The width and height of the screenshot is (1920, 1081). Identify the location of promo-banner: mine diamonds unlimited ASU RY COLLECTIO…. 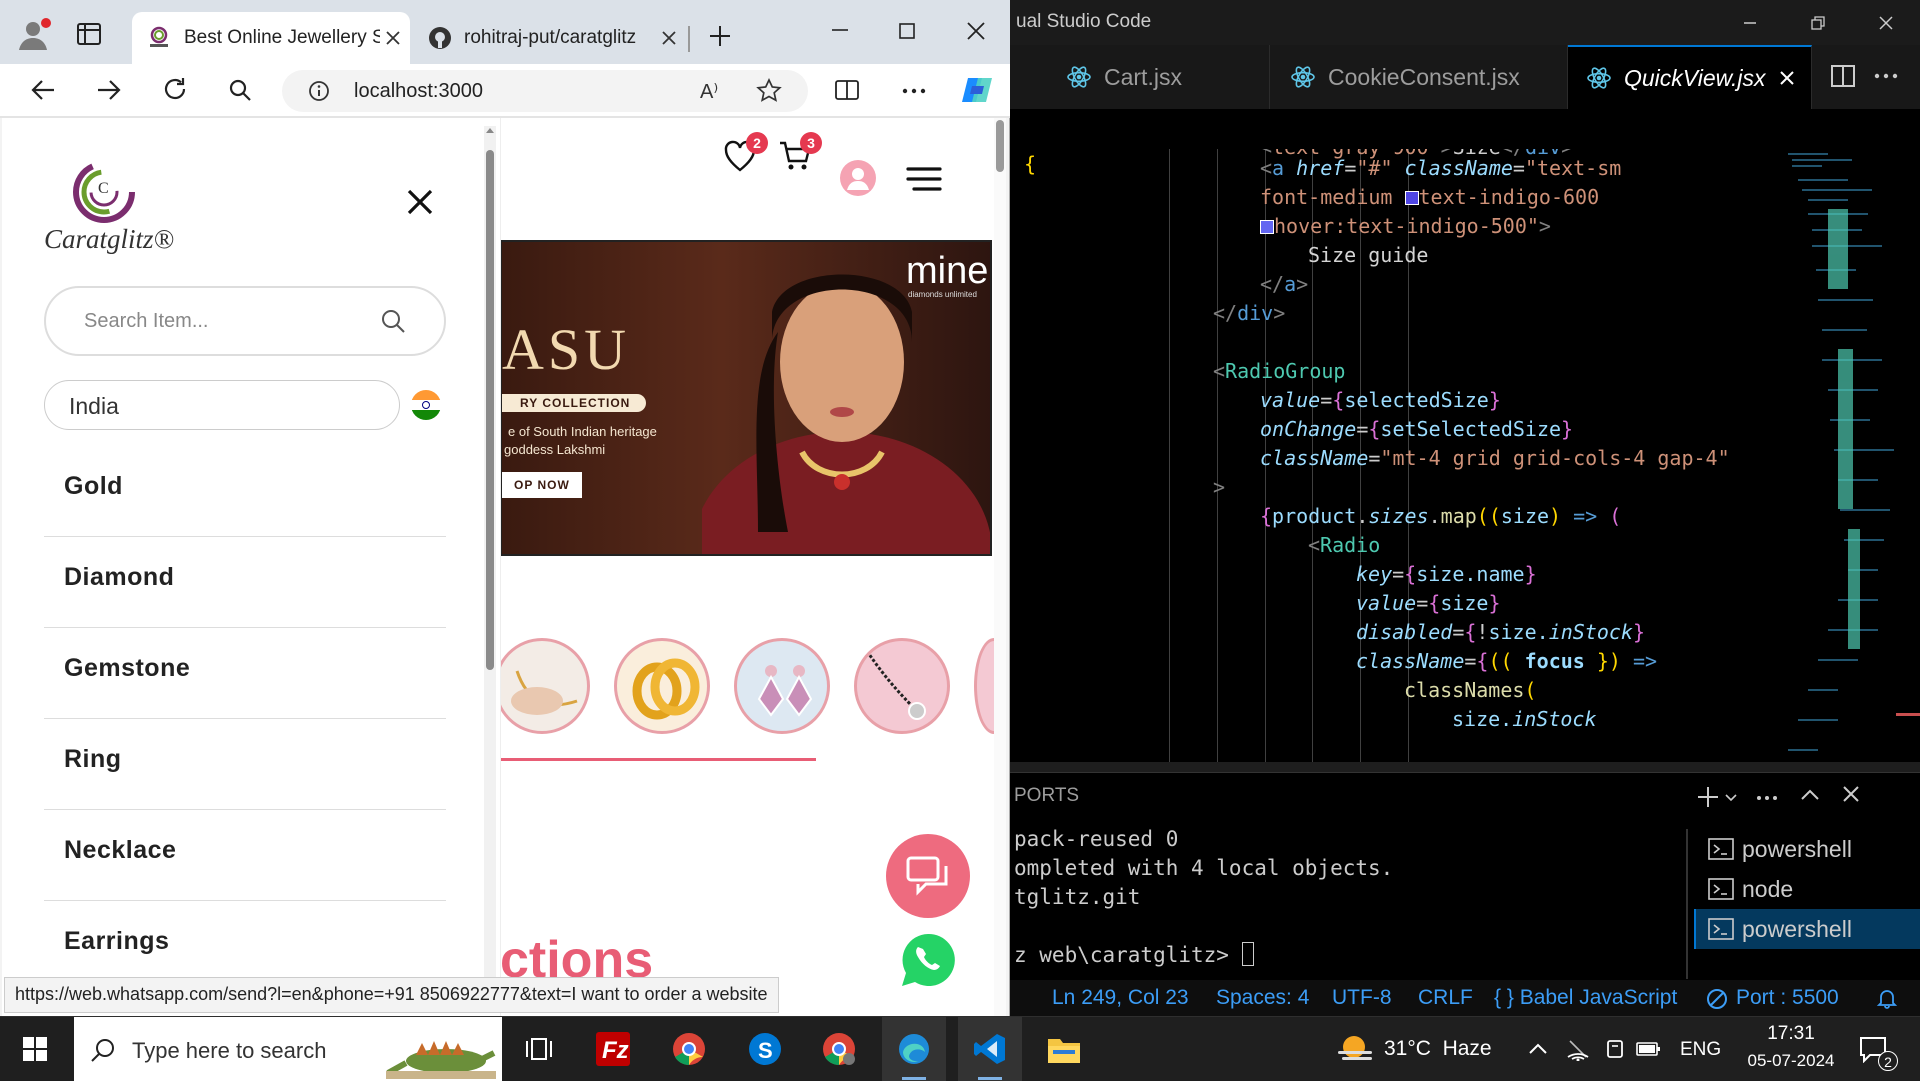
(746, 398).